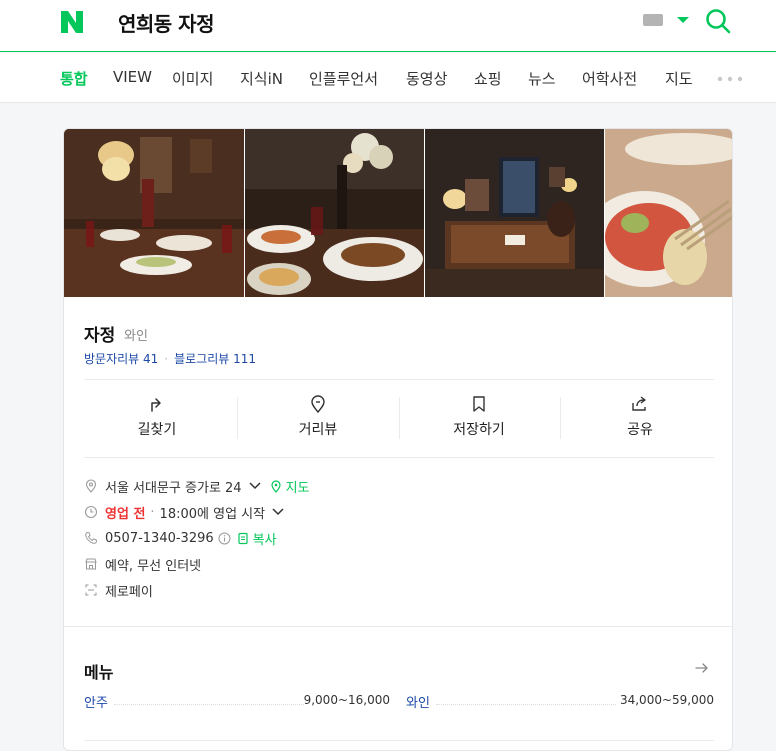 Image resolution: width=776 pixels, height=751 pixels. What do you see at coordinates (121, 359) in the screenshot?
I see `visitor-reviews-link: 방문자리뷰 41` at bounding box center [121, 359].